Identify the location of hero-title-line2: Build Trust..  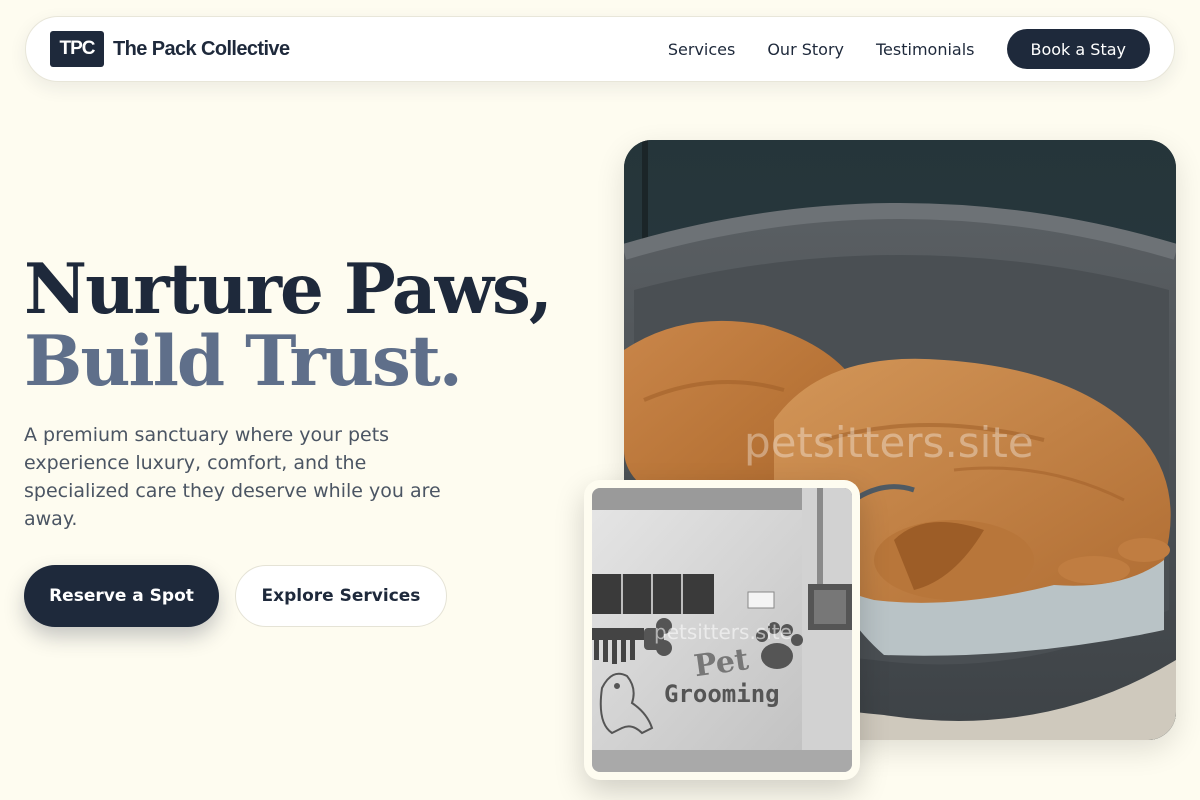
(243, 361).